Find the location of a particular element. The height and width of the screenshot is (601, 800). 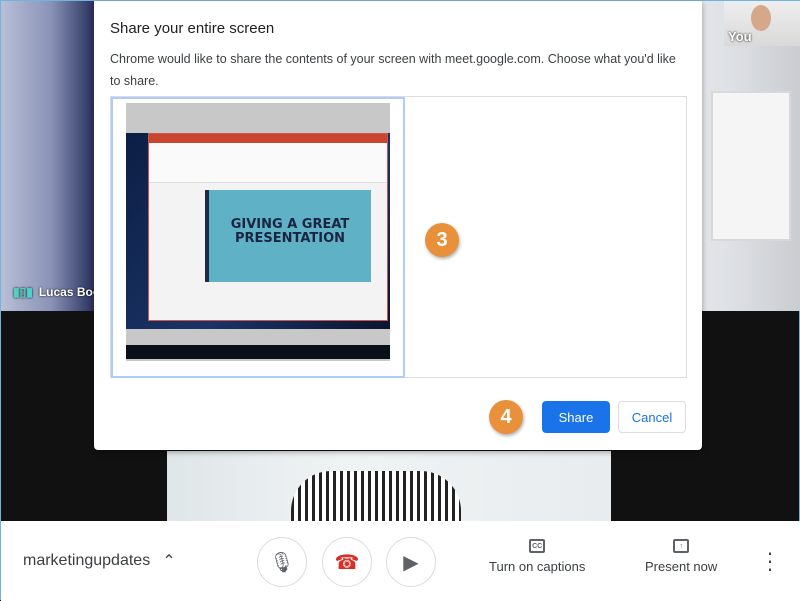

microphone-button: 🎙︎ is located at coordinates (282, 562).